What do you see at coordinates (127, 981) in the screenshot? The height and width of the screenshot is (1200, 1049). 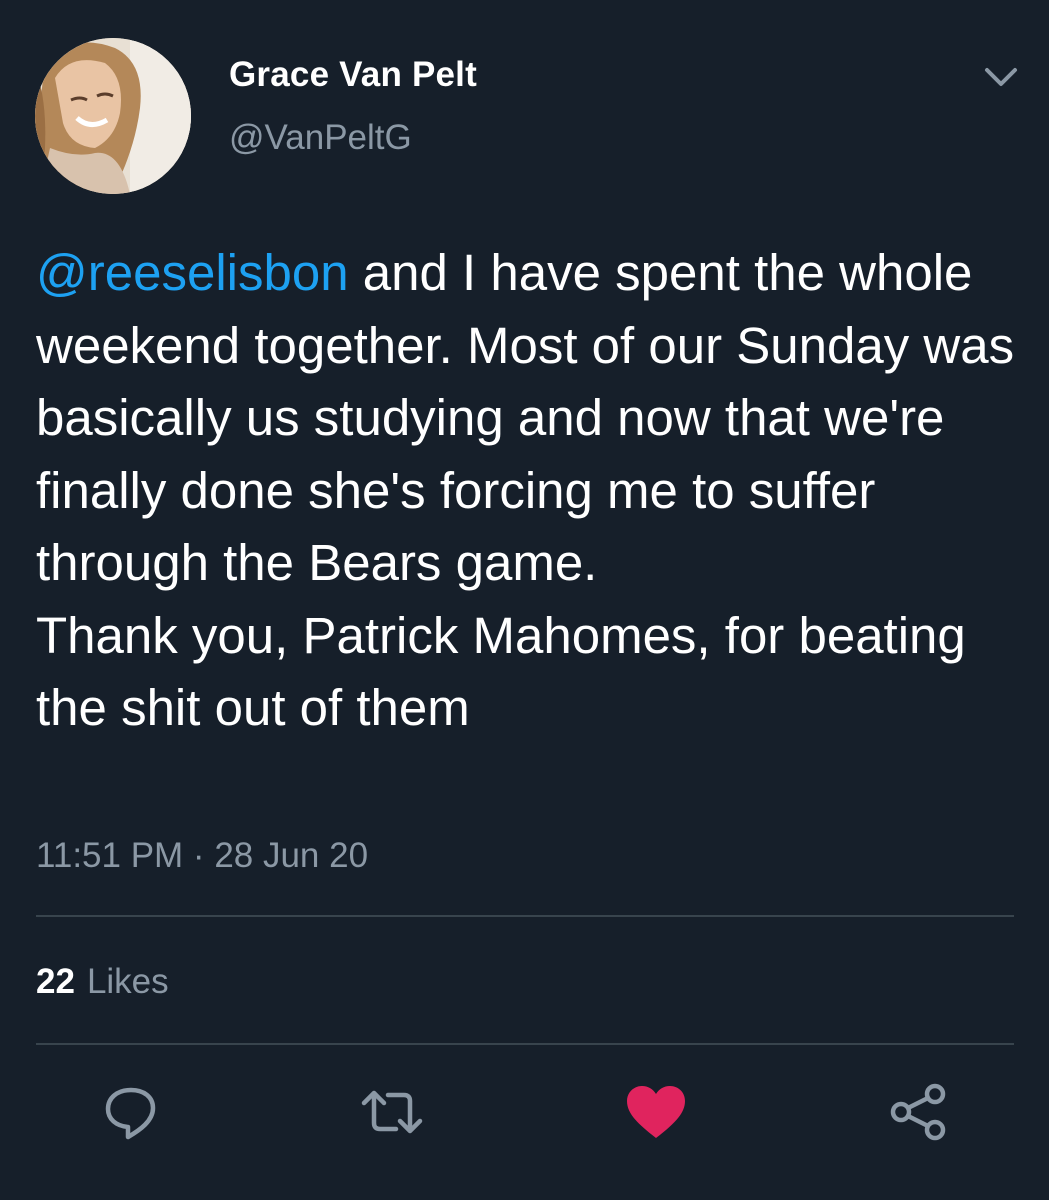 I see `likes-label: Likes` at bounding box center [127, 981].